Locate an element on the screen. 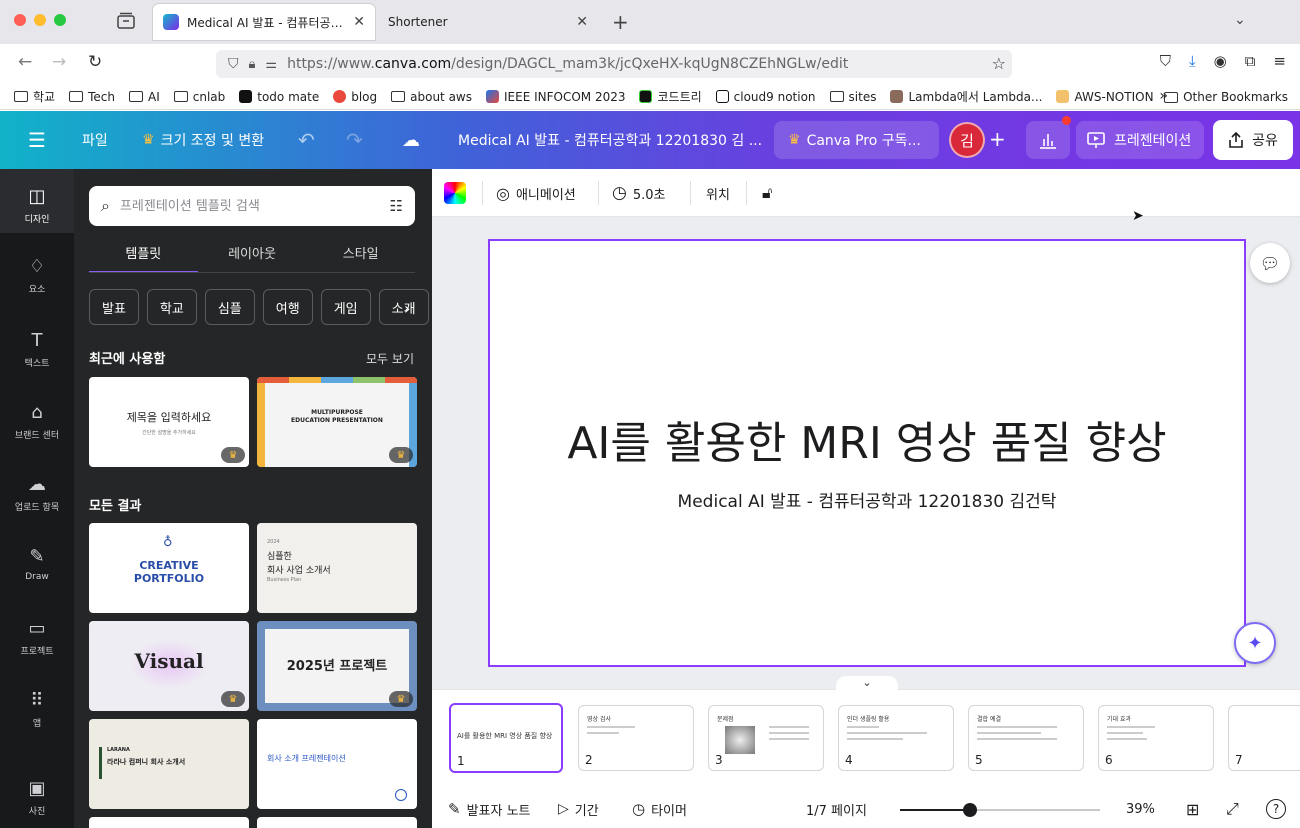 The image size is (1300, 828). menu-icon: ≡ is located at coordinates (1279, 61).